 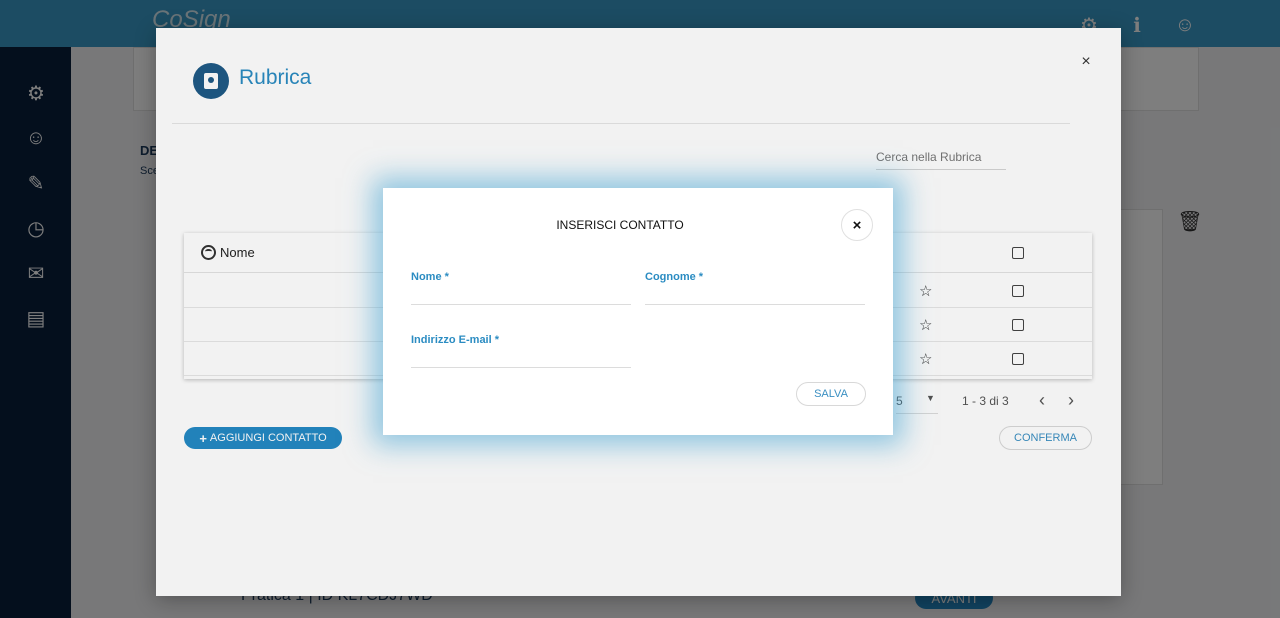 I want to click on dialog-title: INSERISCI CONTATTO, so click(x=620, y=225).